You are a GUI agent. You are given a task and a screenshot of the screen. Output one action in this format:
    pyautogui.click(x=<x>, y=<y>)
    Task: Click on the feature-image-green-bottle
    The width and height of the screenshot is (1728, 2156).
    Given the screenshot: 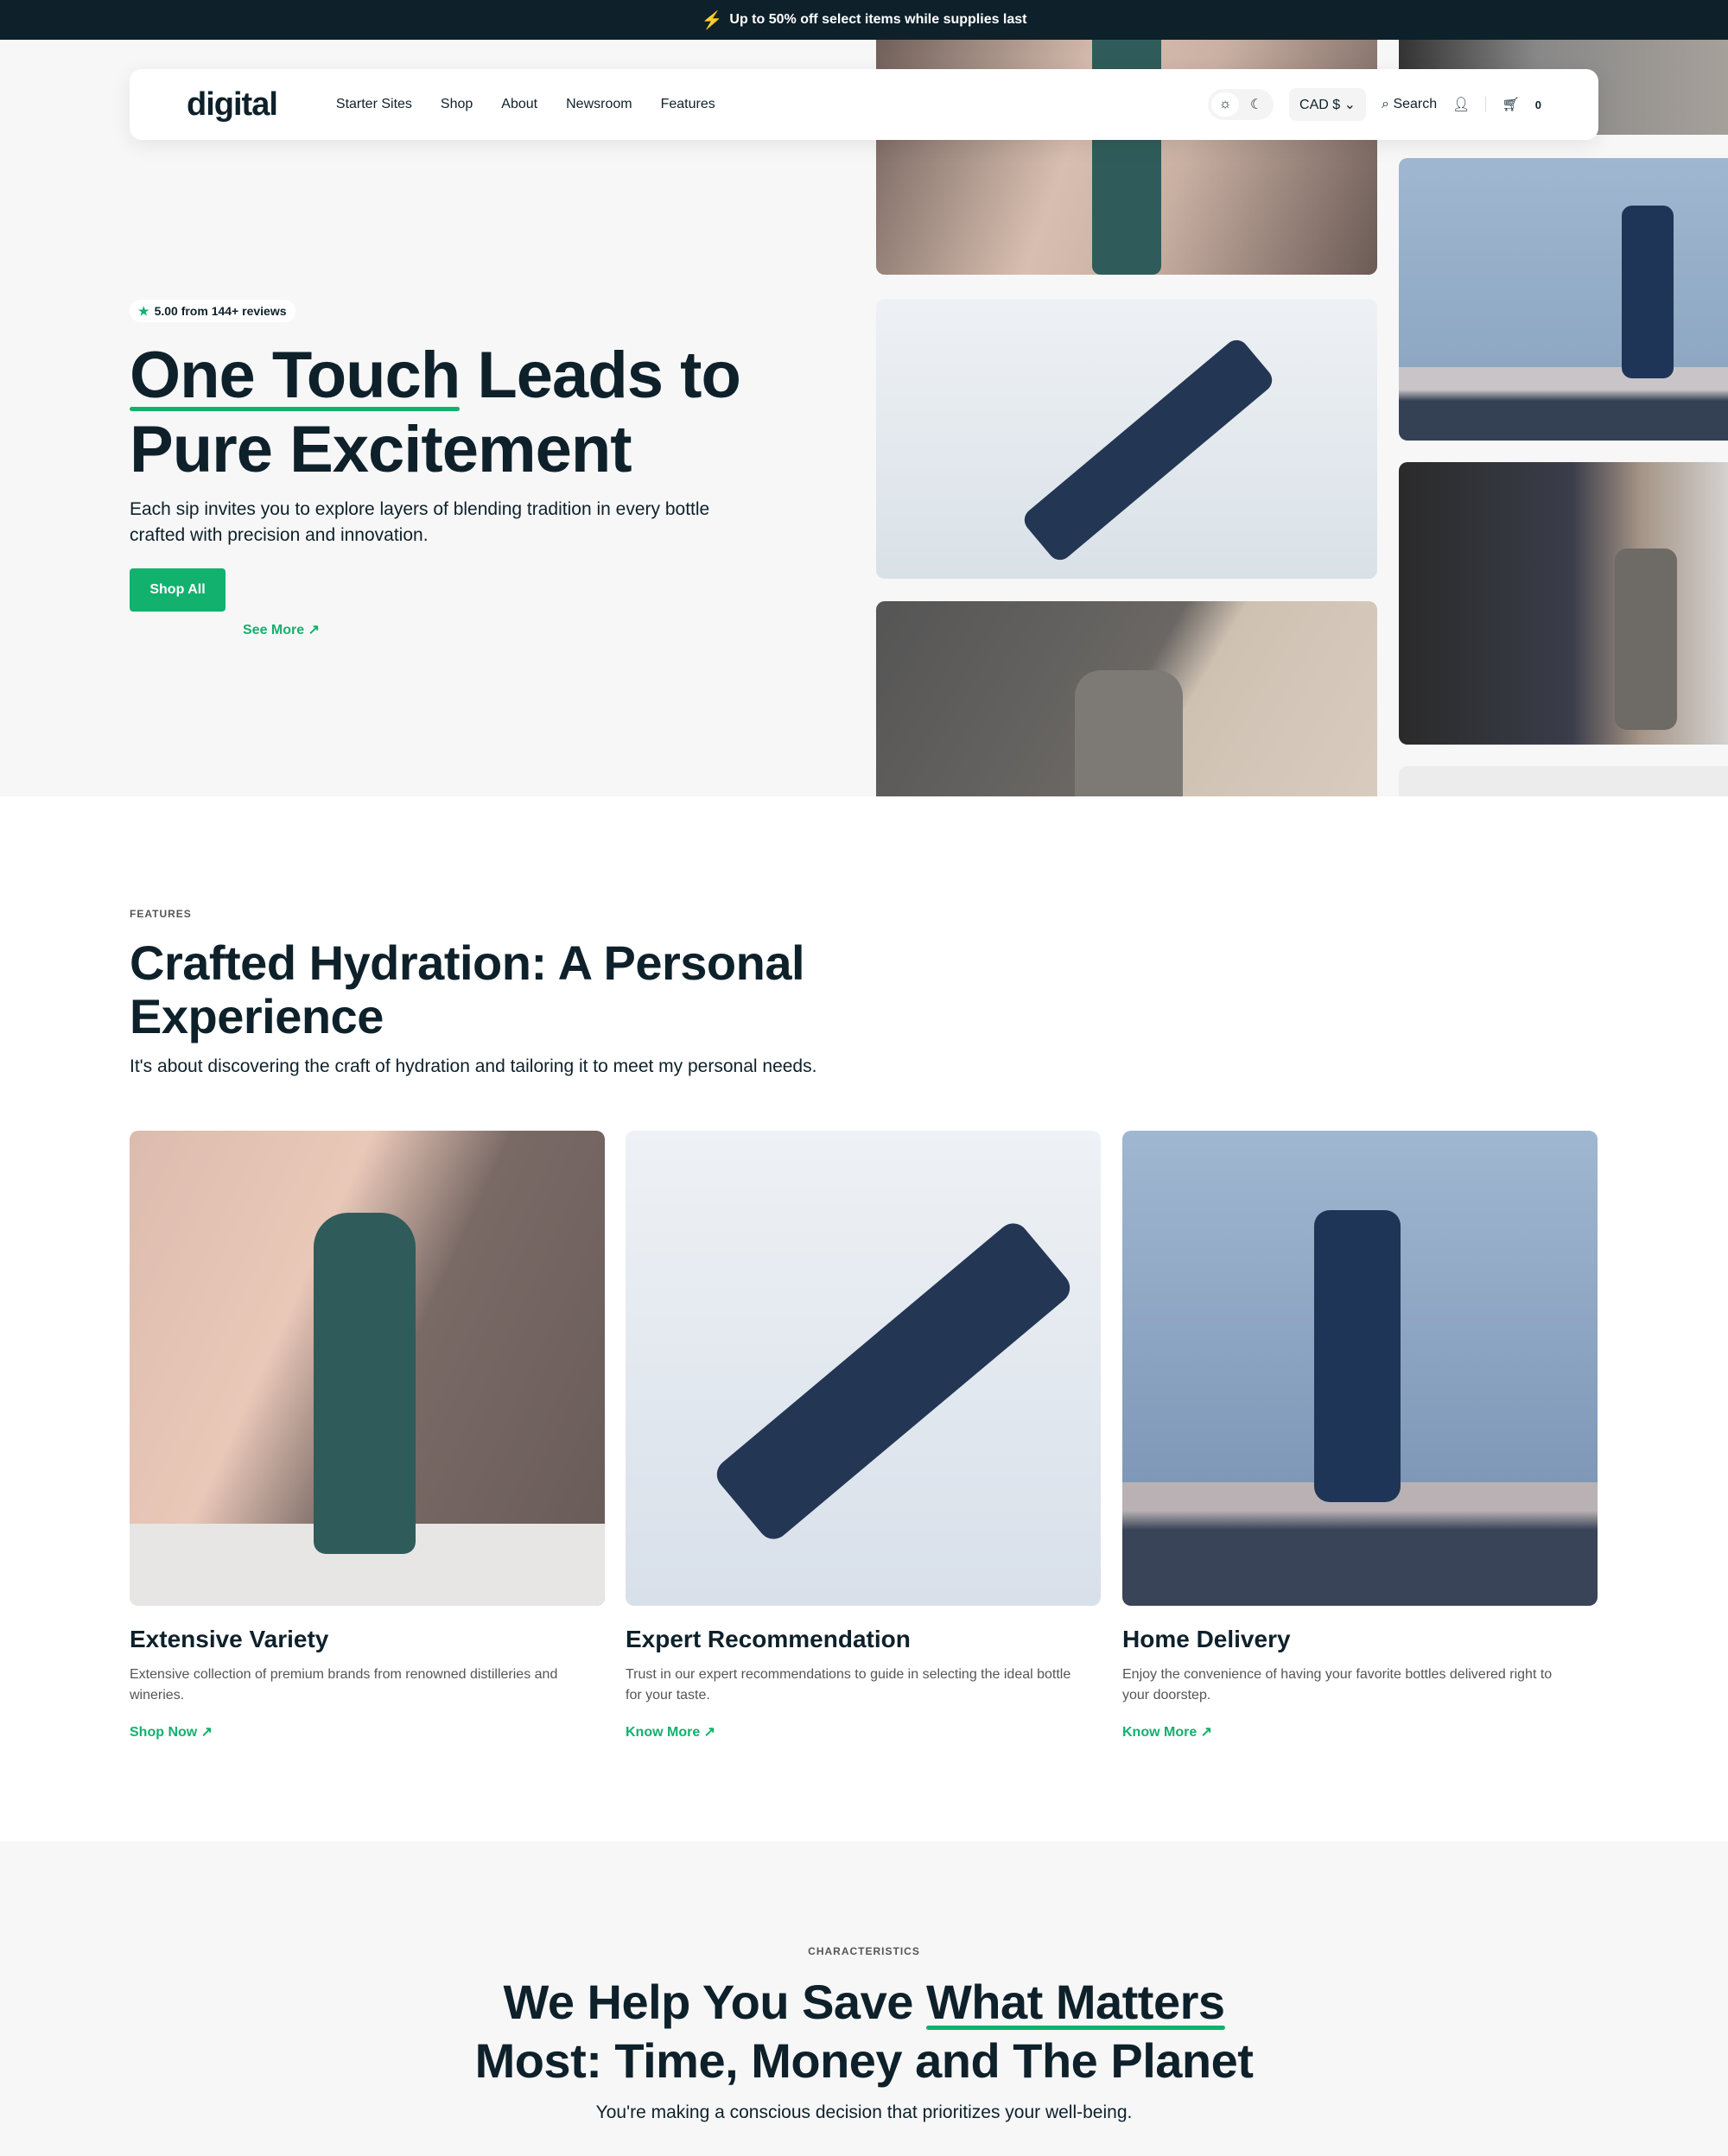 What is the action you would take?
    pyautogui.click(x=367, y=1369)
    